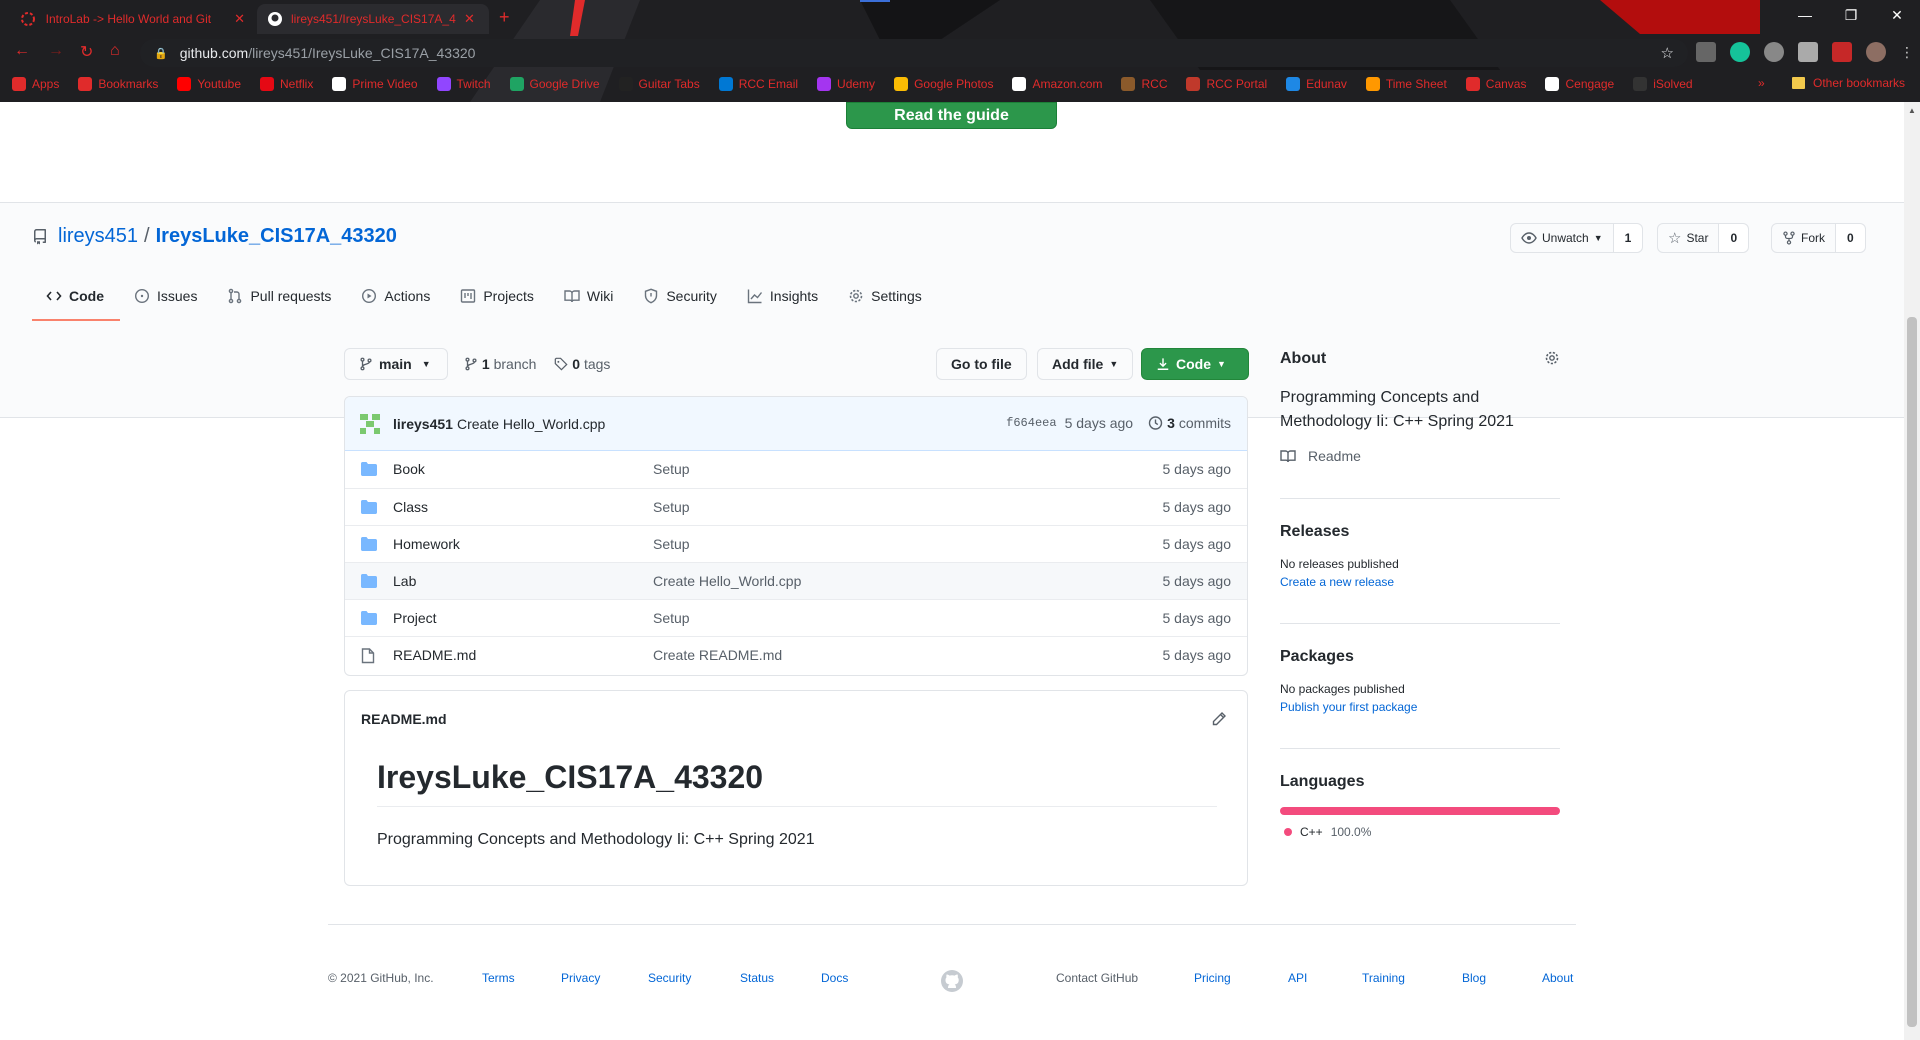 The height and width of the screenshot is (1040, 1920). What do you see at coordinates (757, 978) in the screenshot?
I see `footer-status-link: Status` at bounding box center [757, 978].